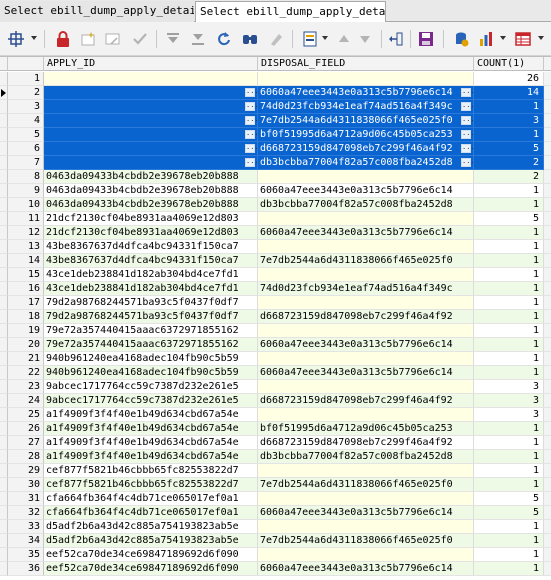 This screenshot has height=580, width=551. I want to click on table-row: 25 a1f4909f3f4f40e1b49d634cbd67a54e 3, so click(275, 415).